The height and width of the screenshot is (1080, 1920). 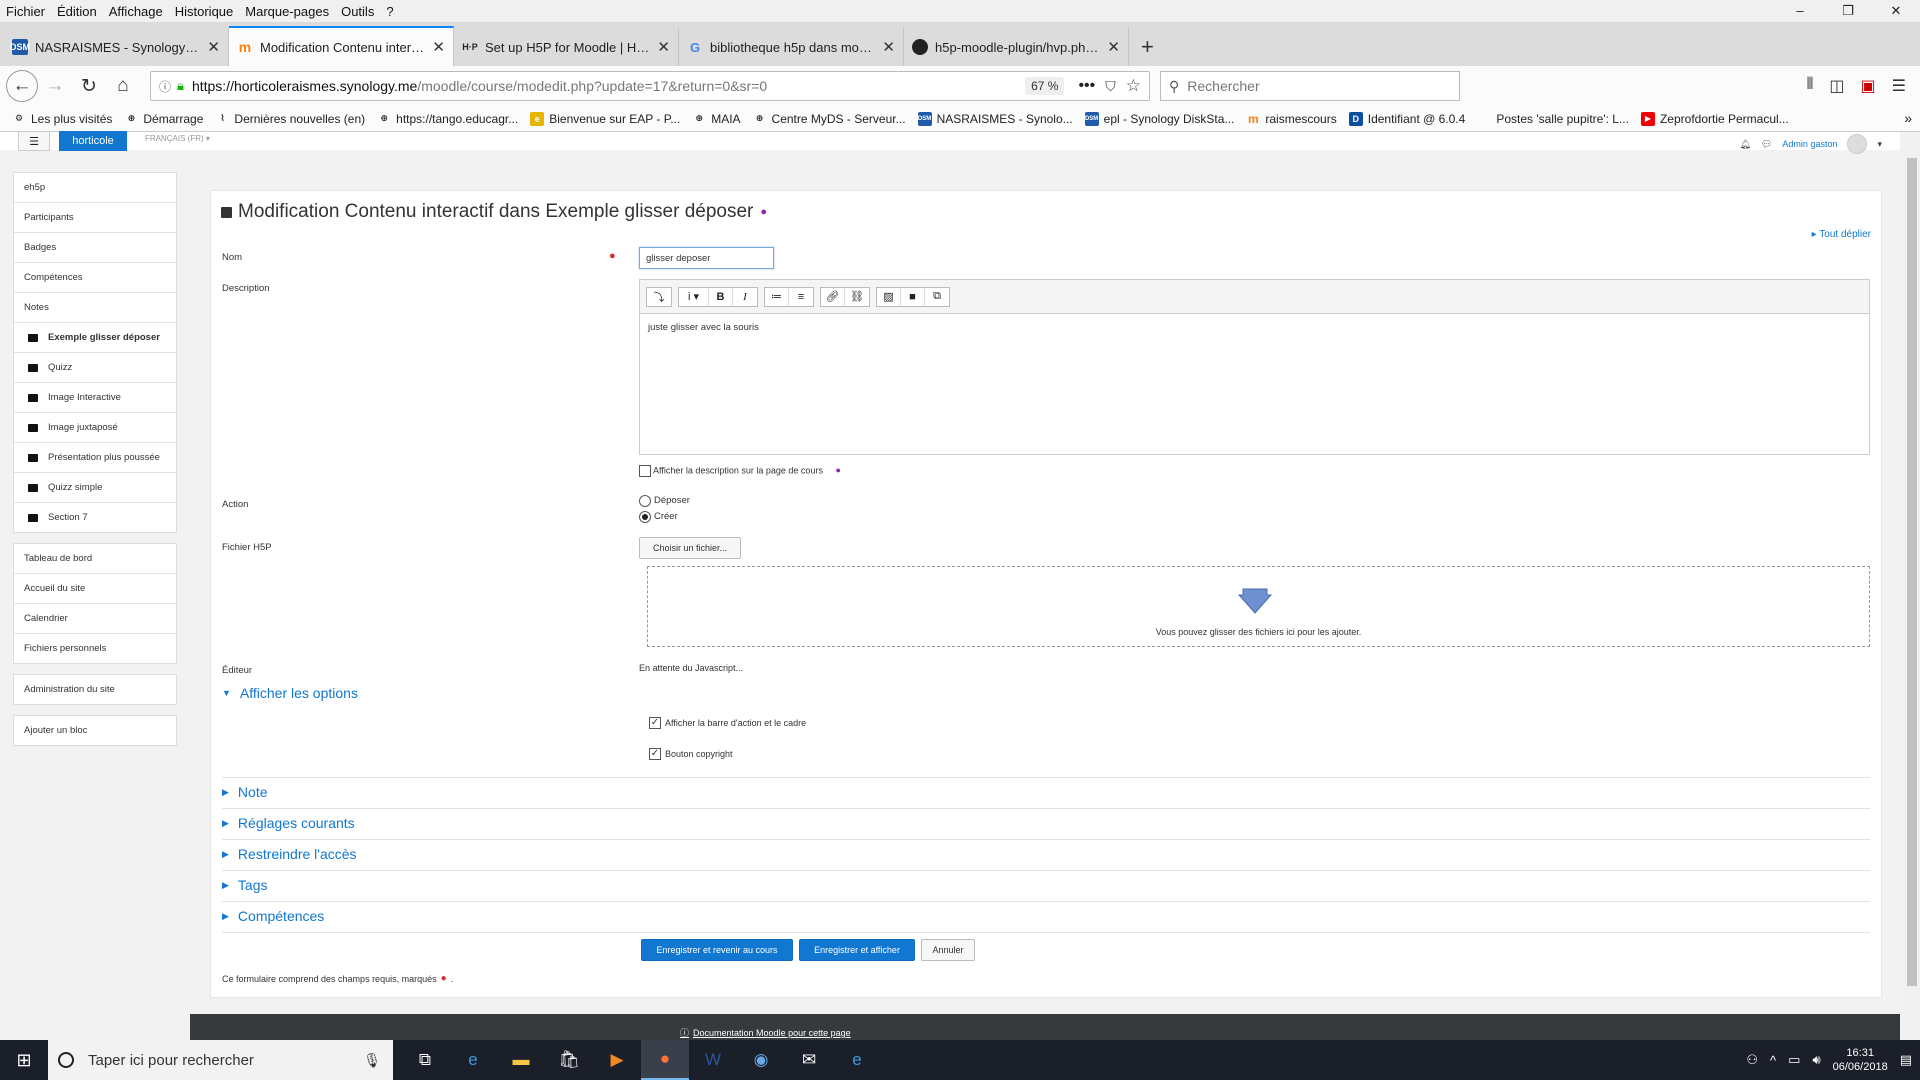 What do you see at coordinates (165, 86) in the screenshot?
I see `info-icon: ⓘ` at bounding box center [165, 86].